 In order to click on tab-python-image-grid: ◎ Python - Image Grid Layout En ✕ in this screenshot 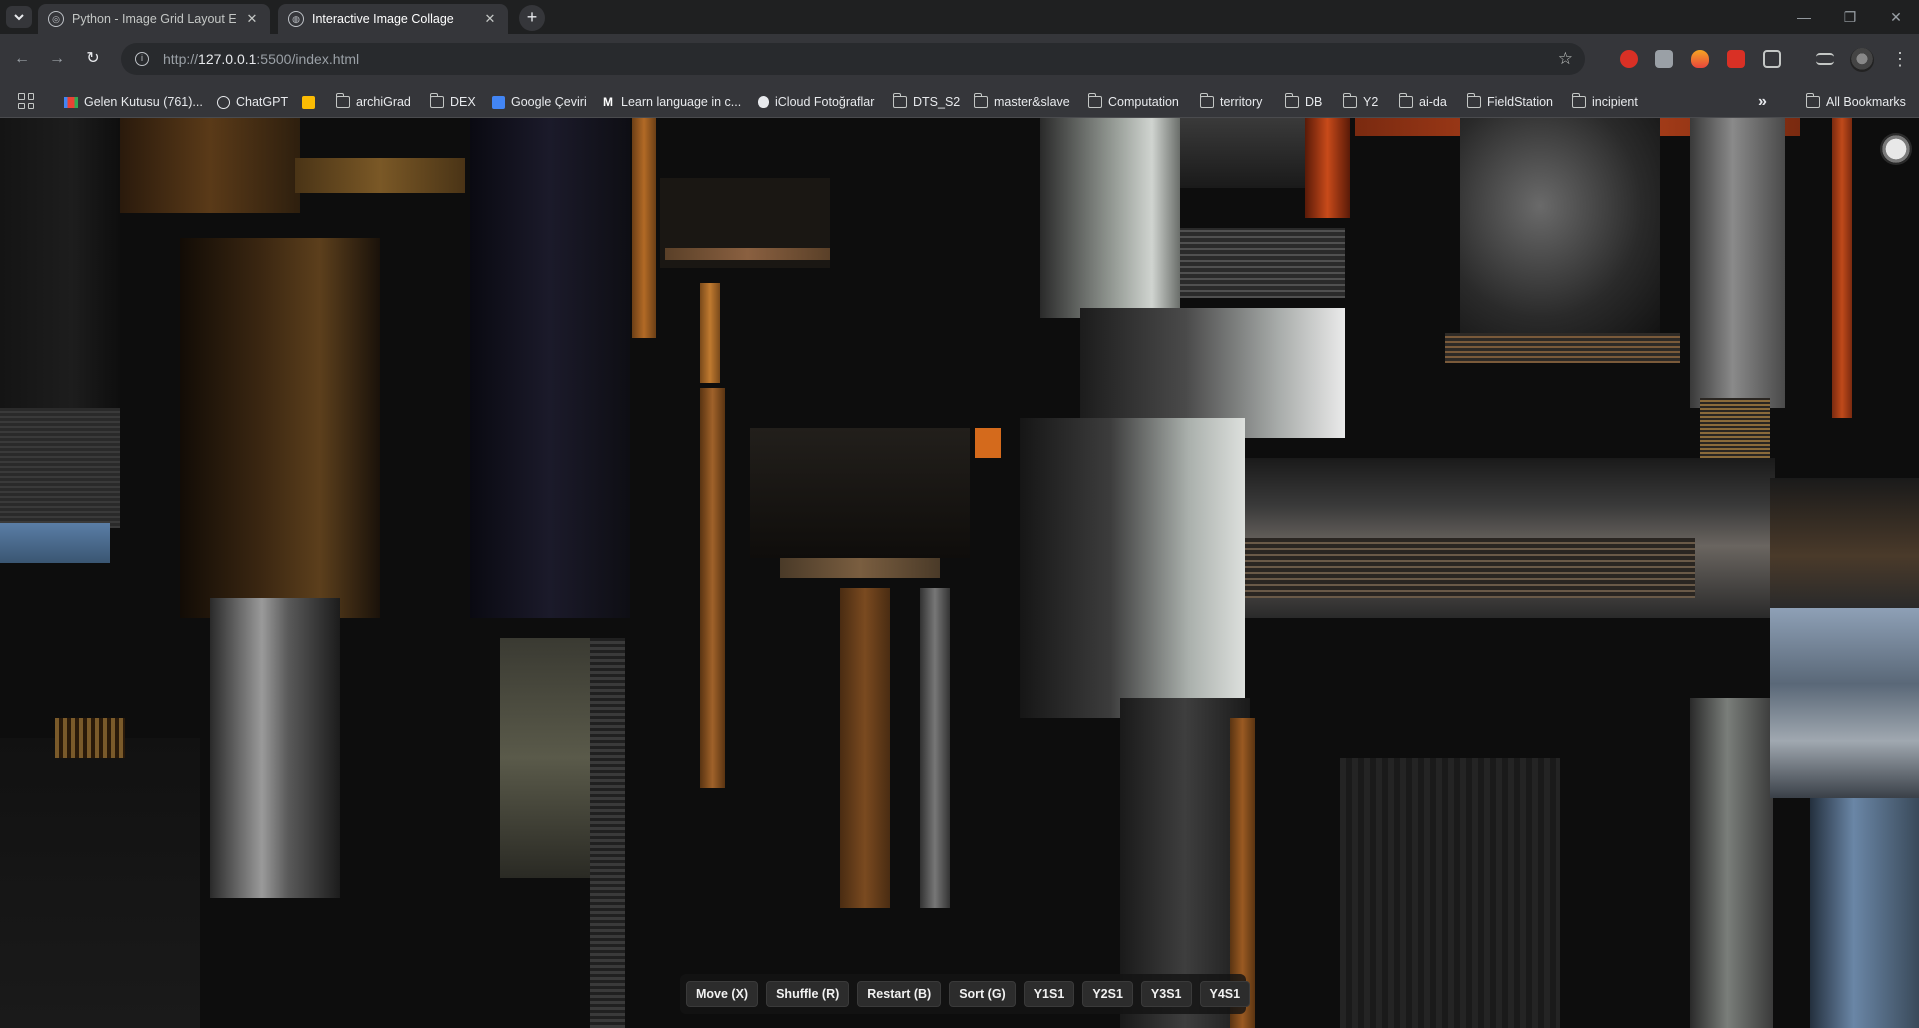, I will do `click(154, 19)`.